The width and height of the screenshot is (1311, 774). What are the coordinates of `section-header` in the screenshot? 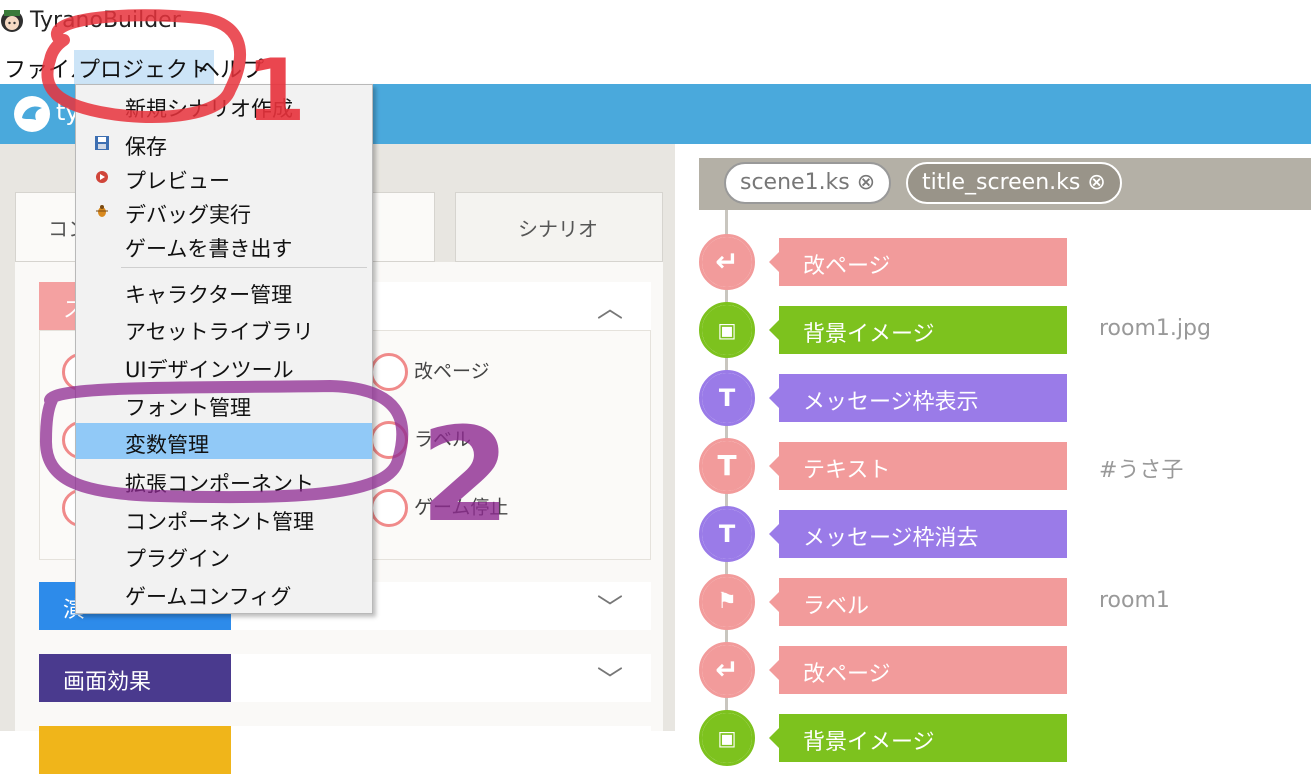 It's located at (135, 750).